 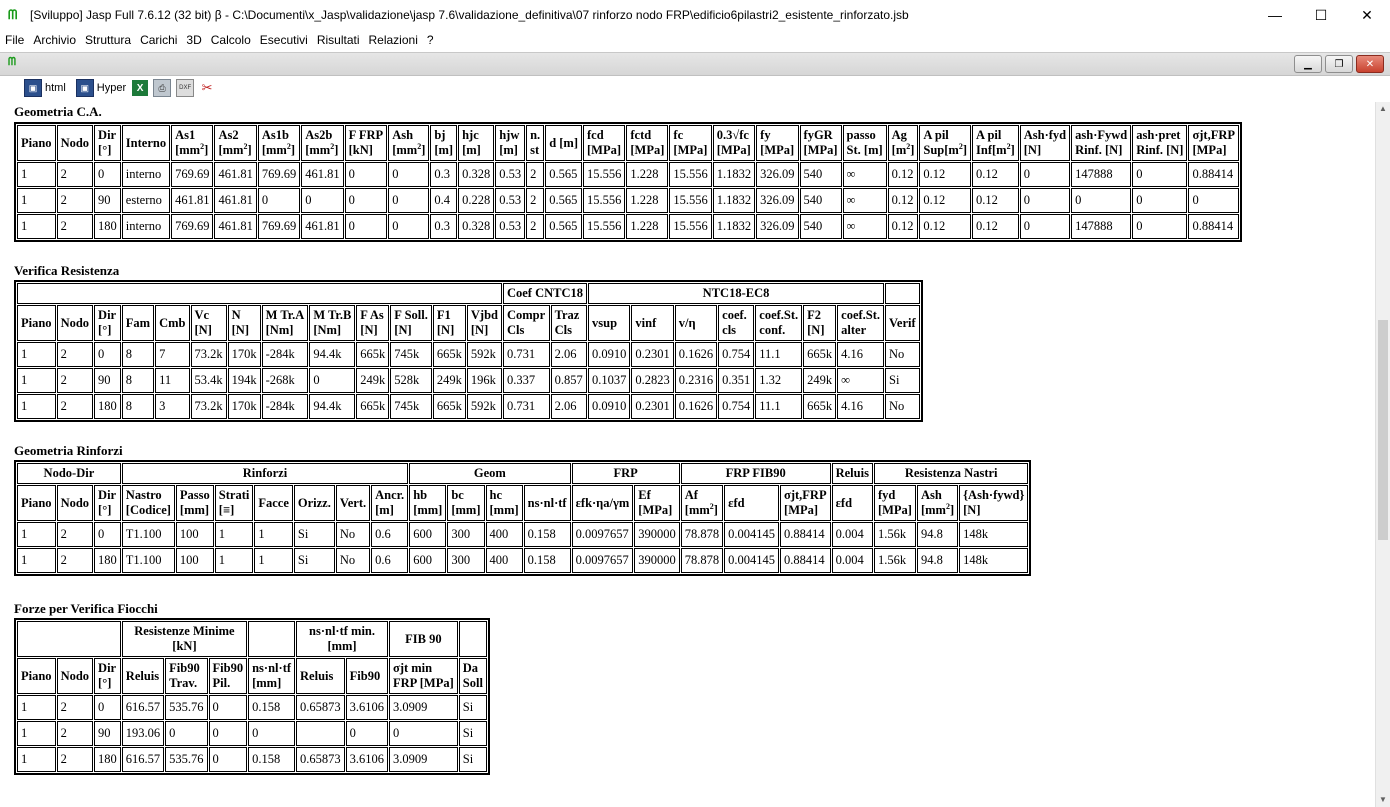 I want to click on menu-struttura: Struttura, so click(x=107, y=40).